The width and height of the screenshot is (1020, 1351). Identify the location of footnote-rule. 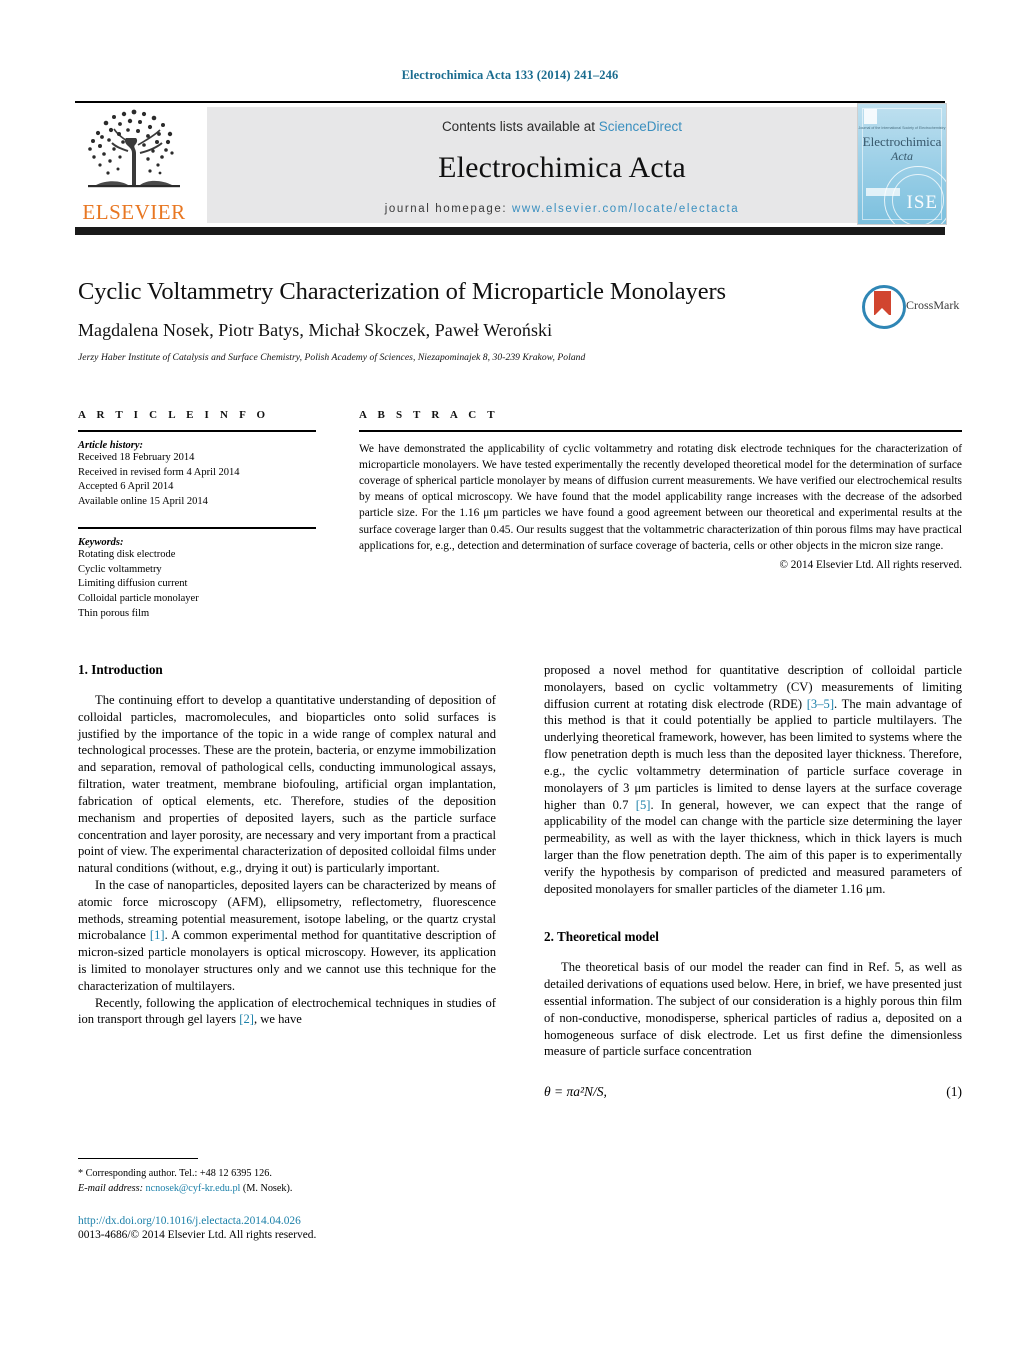
(138, 1159).